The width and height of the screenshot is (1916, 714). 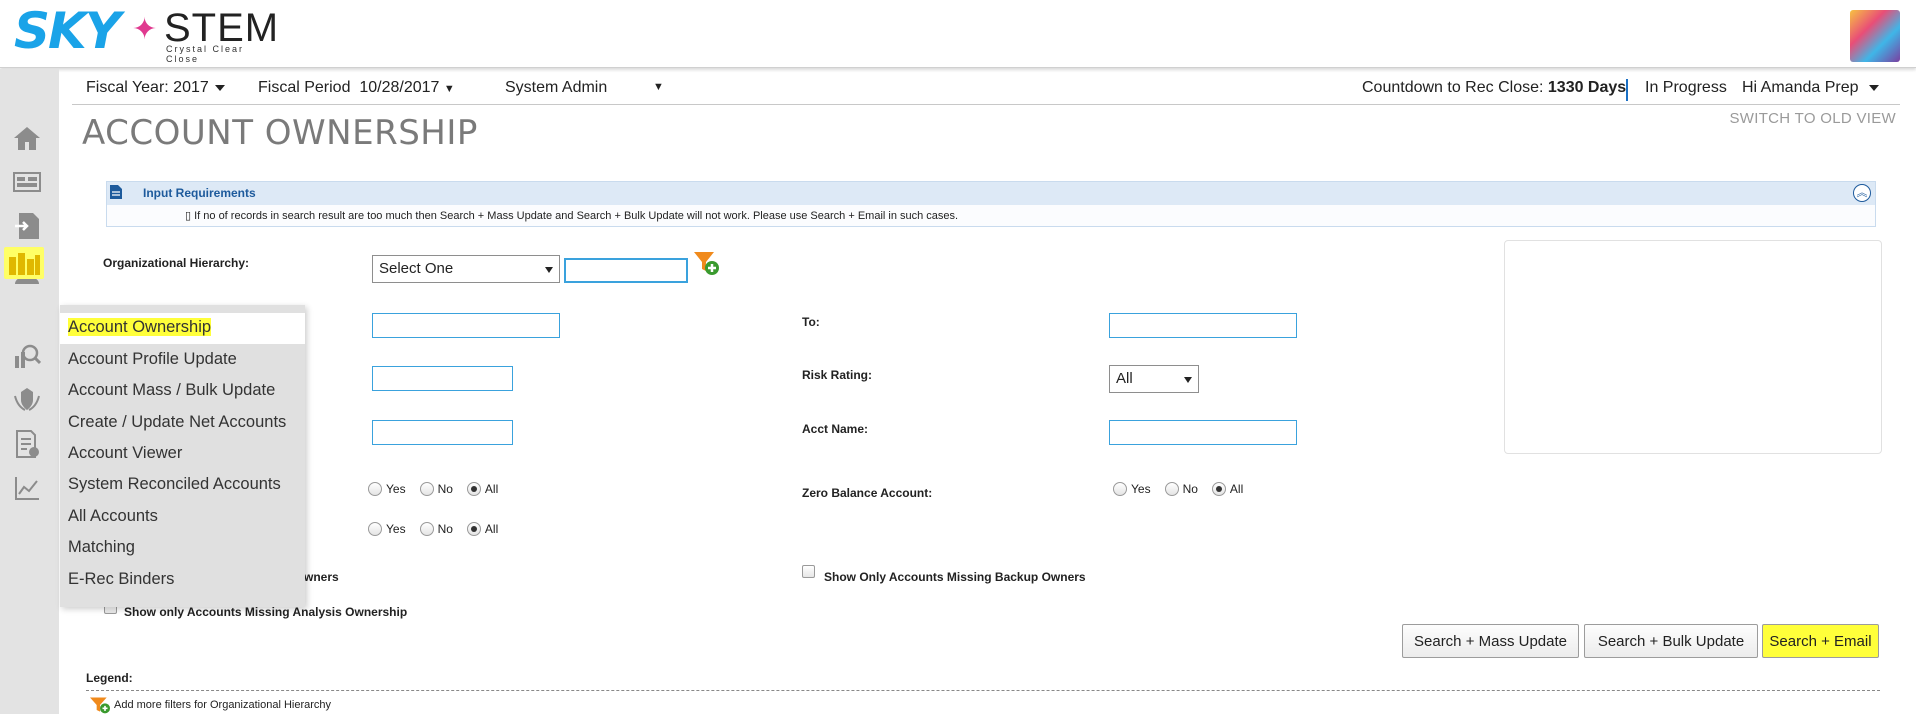 What do you see at coordinates (556, 87) in the screenshot?
I see `role-value: System Admin` at bounding box center [556, 87].